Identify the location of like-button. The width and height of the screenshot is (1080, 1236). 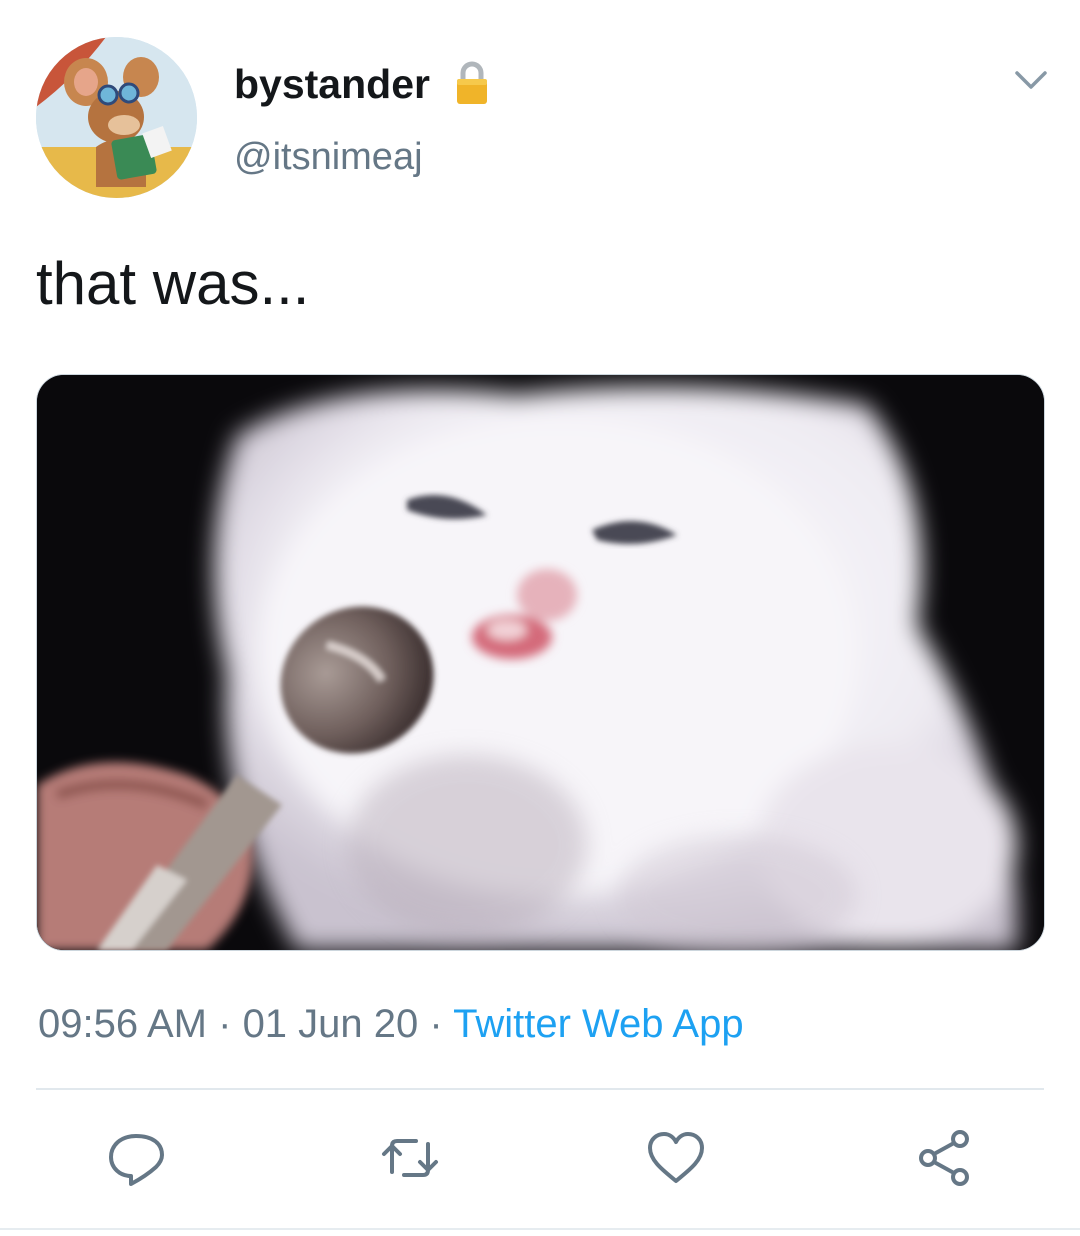
(676, 1158).